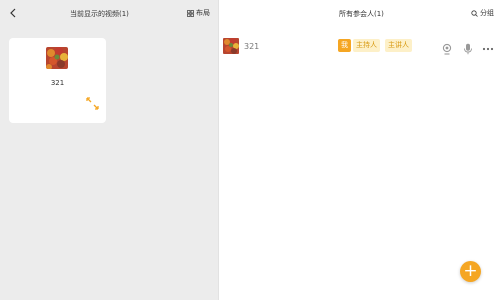 The height and width of the screenshot is (300, 500). Describe the element at coordinates (57, 83) in the screenshot. I see `video-tile-name: 321` at that location.